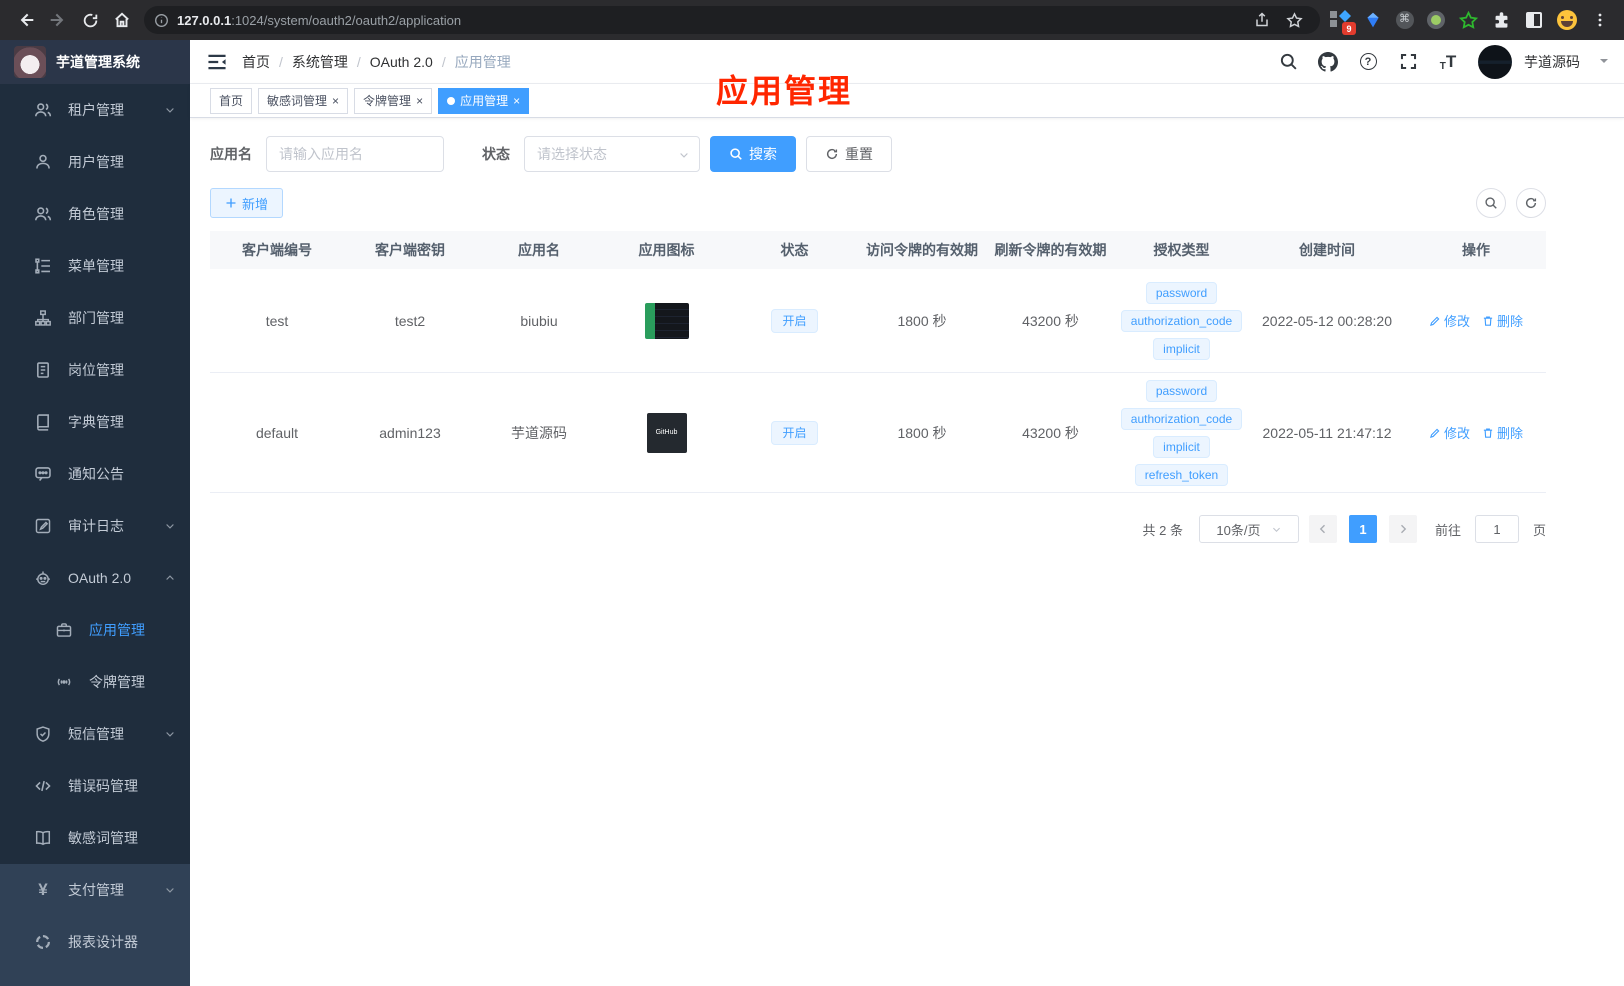  I want to click on sidebar-item-tenant: 租户管理, so click(95, 110).